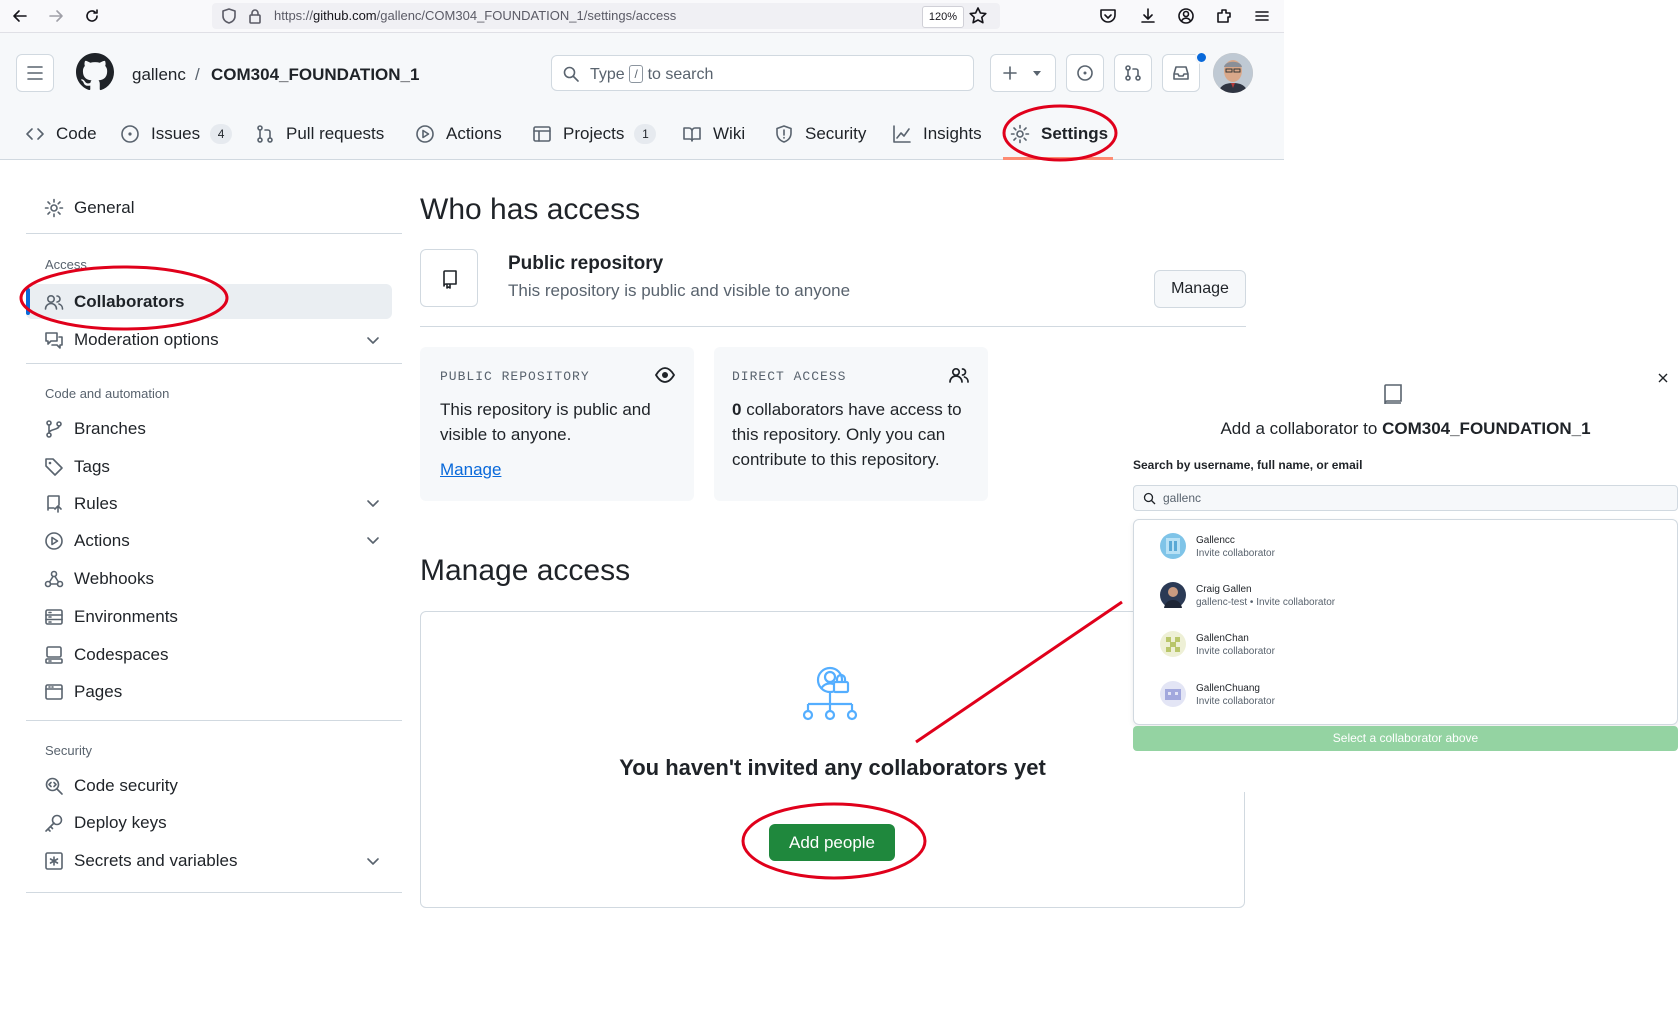 The height and width of the screenshot is (1010, 1678). Describe the element at coordinates (834, 841) in the screenshot. I see `annotation-circle-add-people` at that location.